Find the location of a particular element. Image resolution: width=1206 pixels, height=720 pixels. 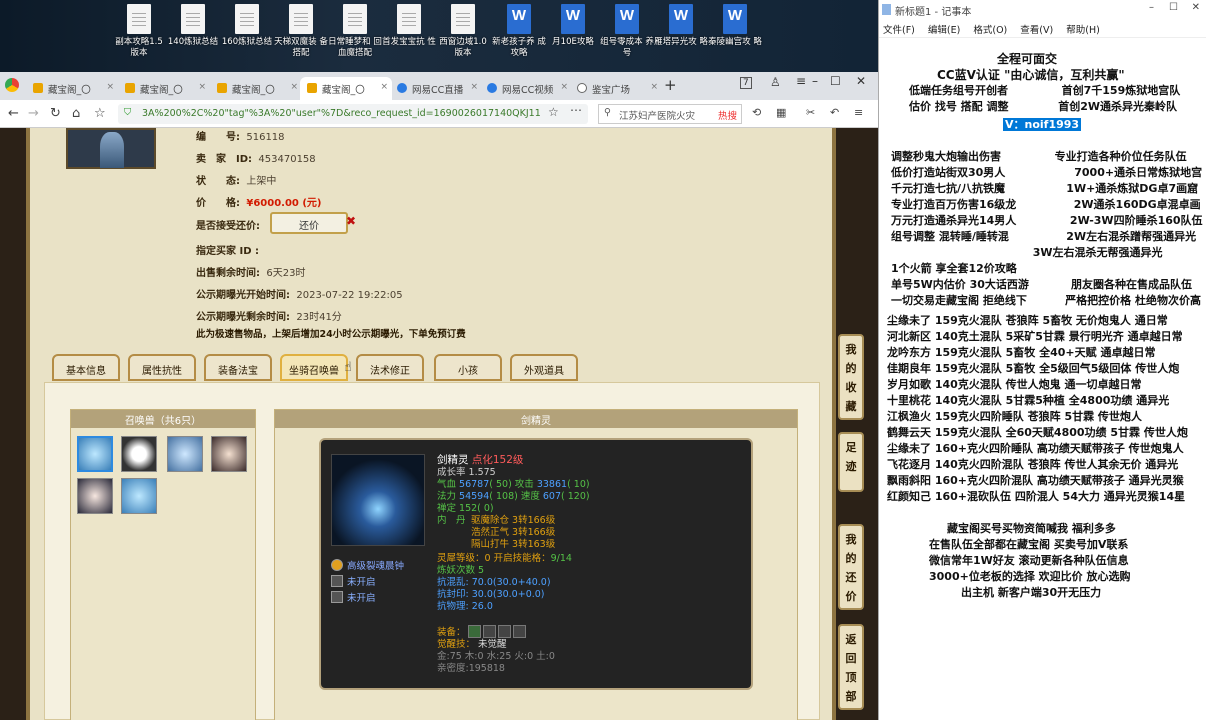

pet-inner-label: 内 丹 is located at coordinates (451, 520).